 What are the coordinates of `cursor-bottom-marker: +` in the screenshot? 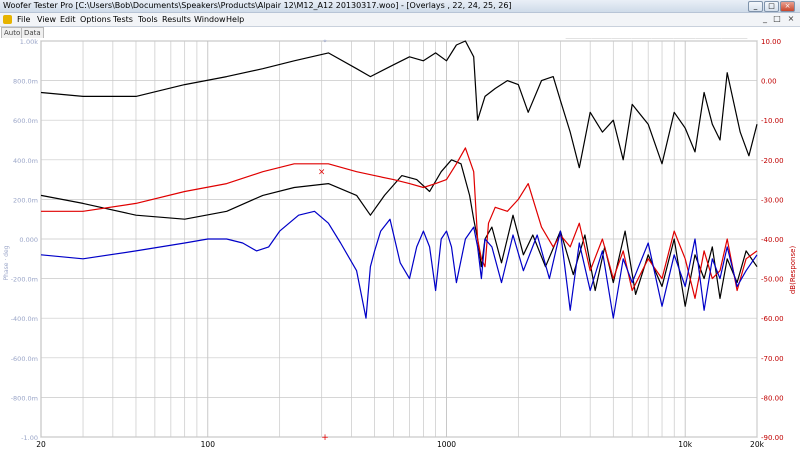 It's located at (325, 438).